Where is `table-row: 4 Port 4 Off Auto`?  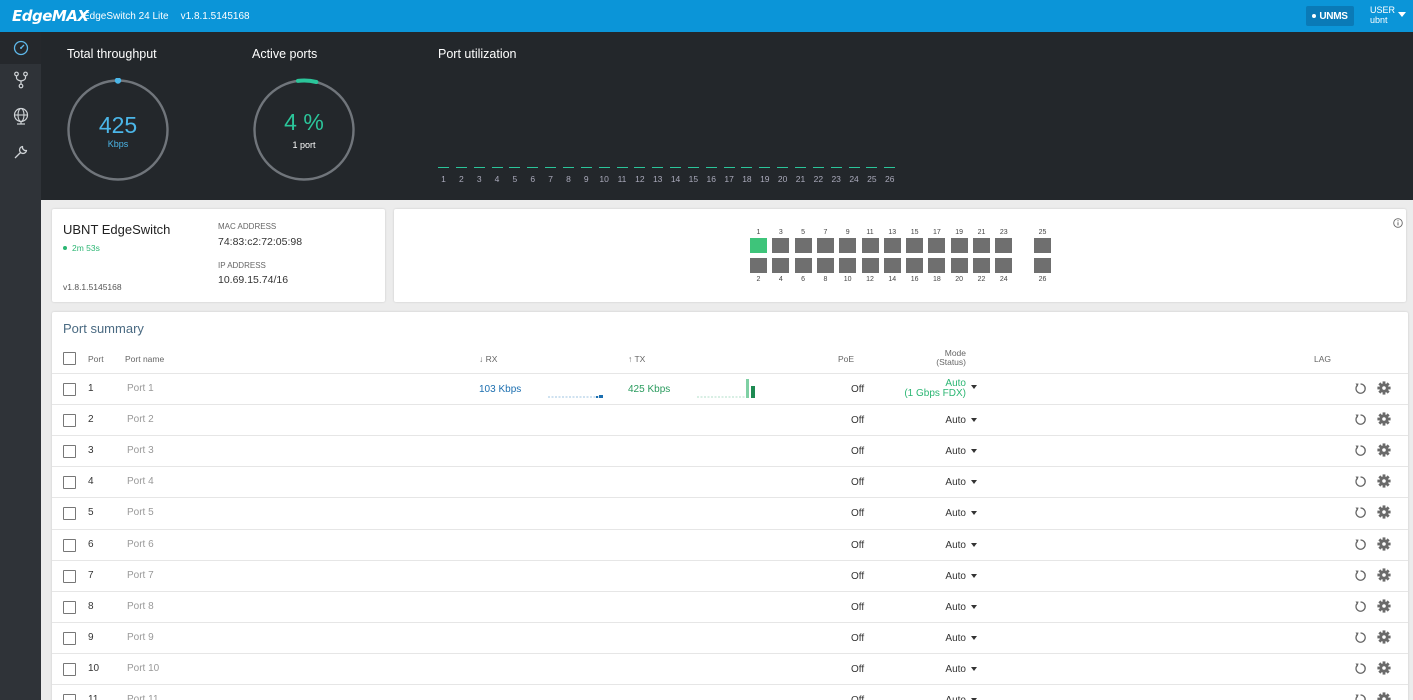 table-row: 4 Port 4 Off Auto is located at coordinates (730, 481).